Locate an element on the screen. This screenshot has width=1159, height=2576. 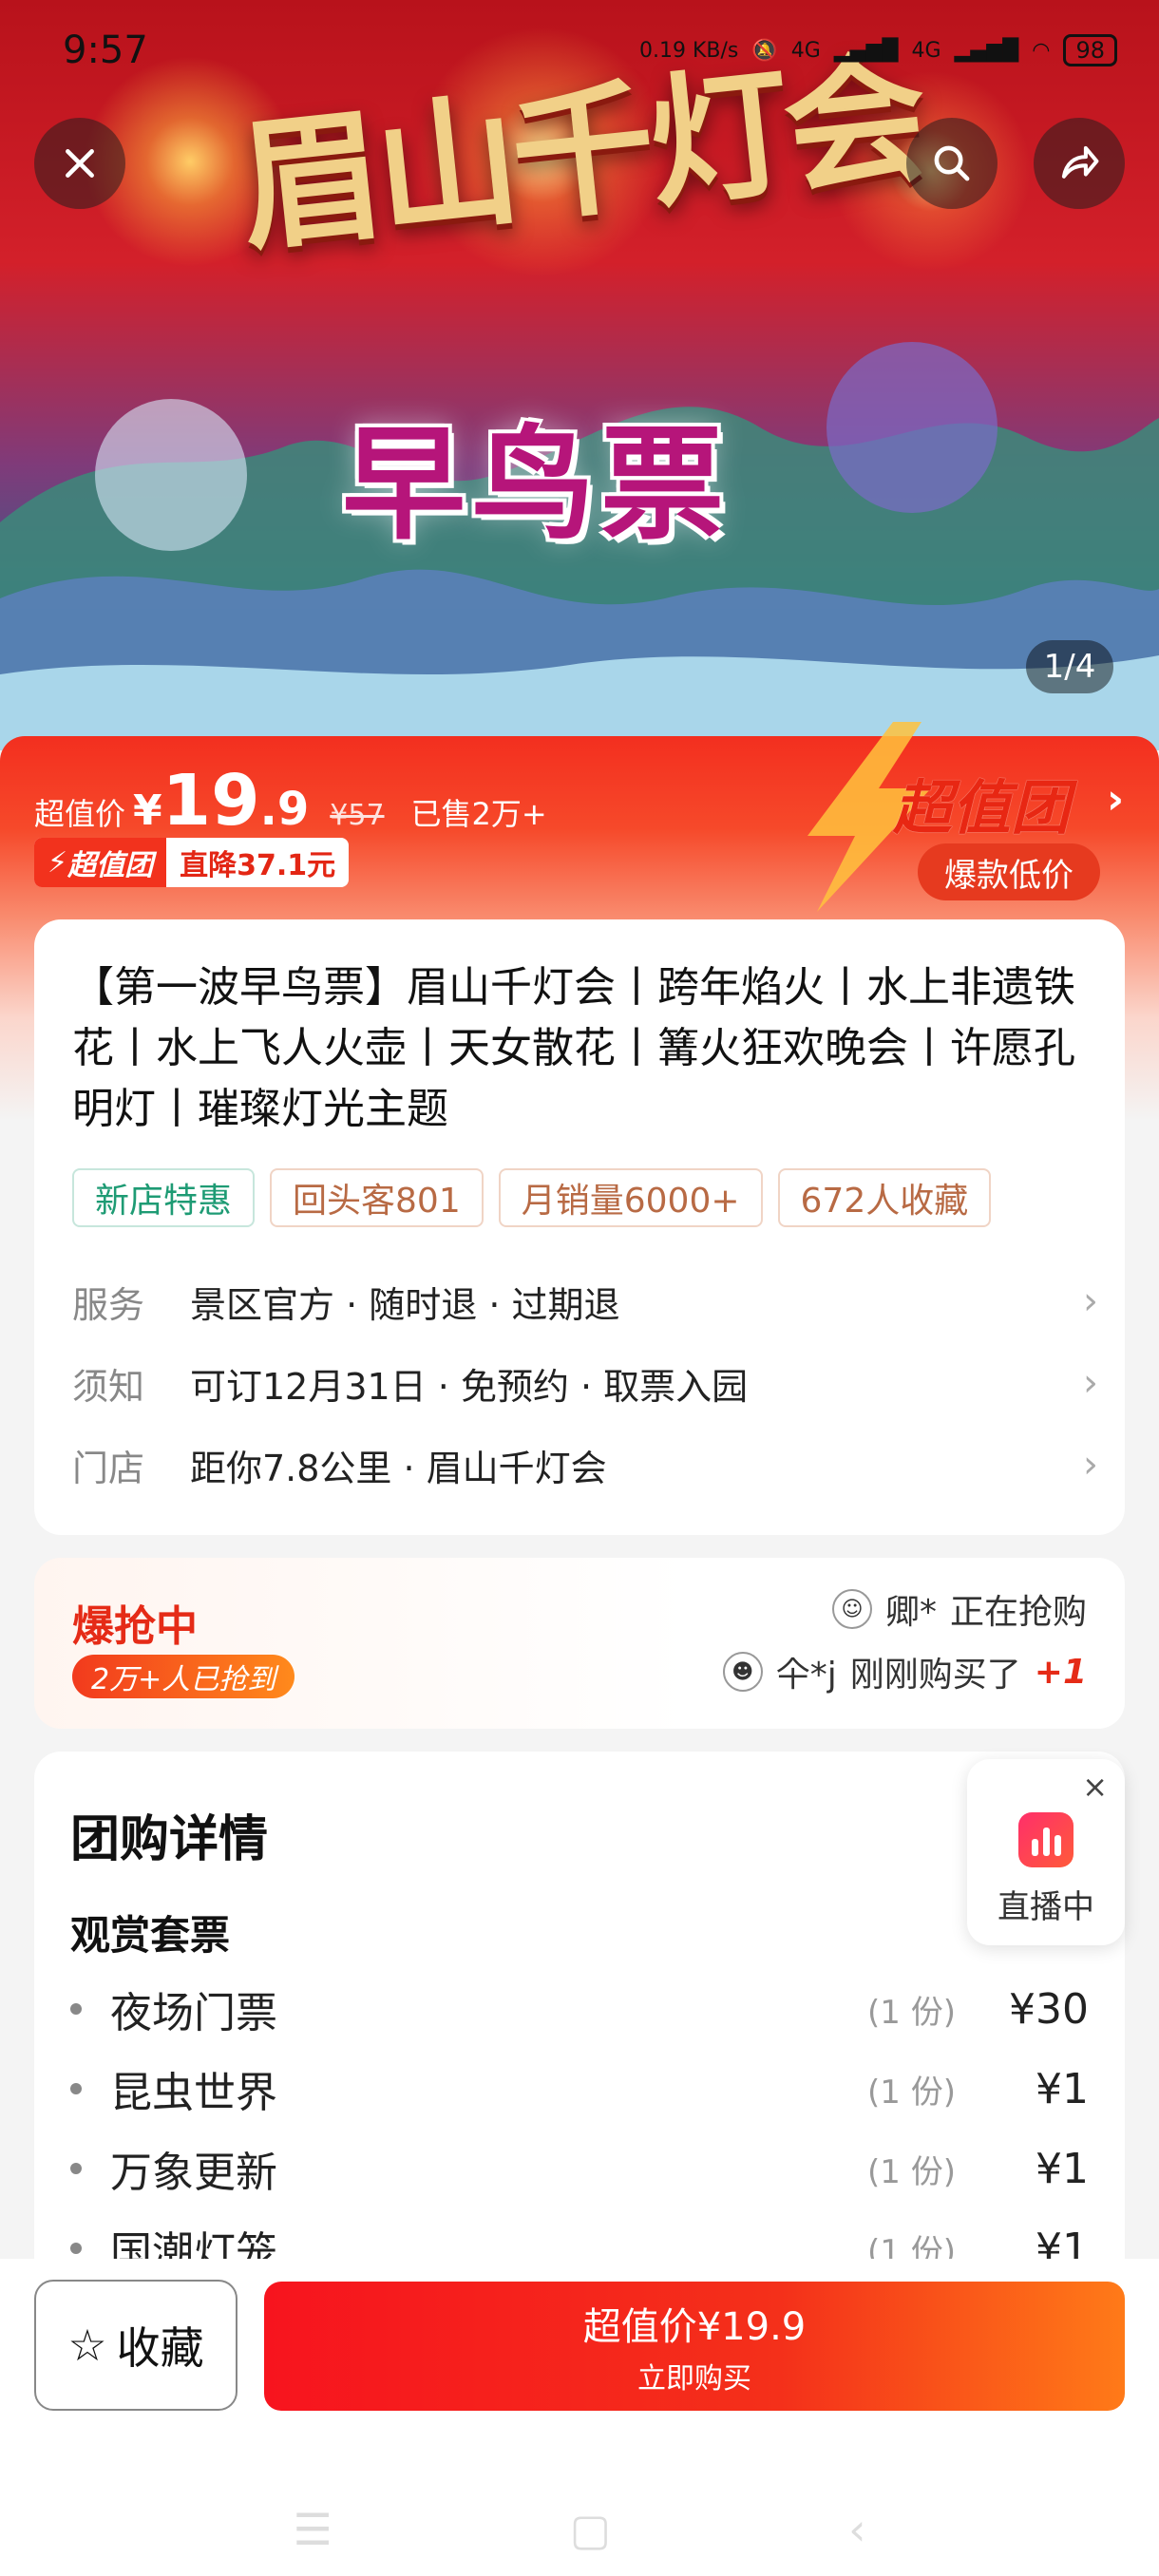
row-value: 可订12月31日 · 免预约 · 取票入园 is located at coordinates (469, 1386).